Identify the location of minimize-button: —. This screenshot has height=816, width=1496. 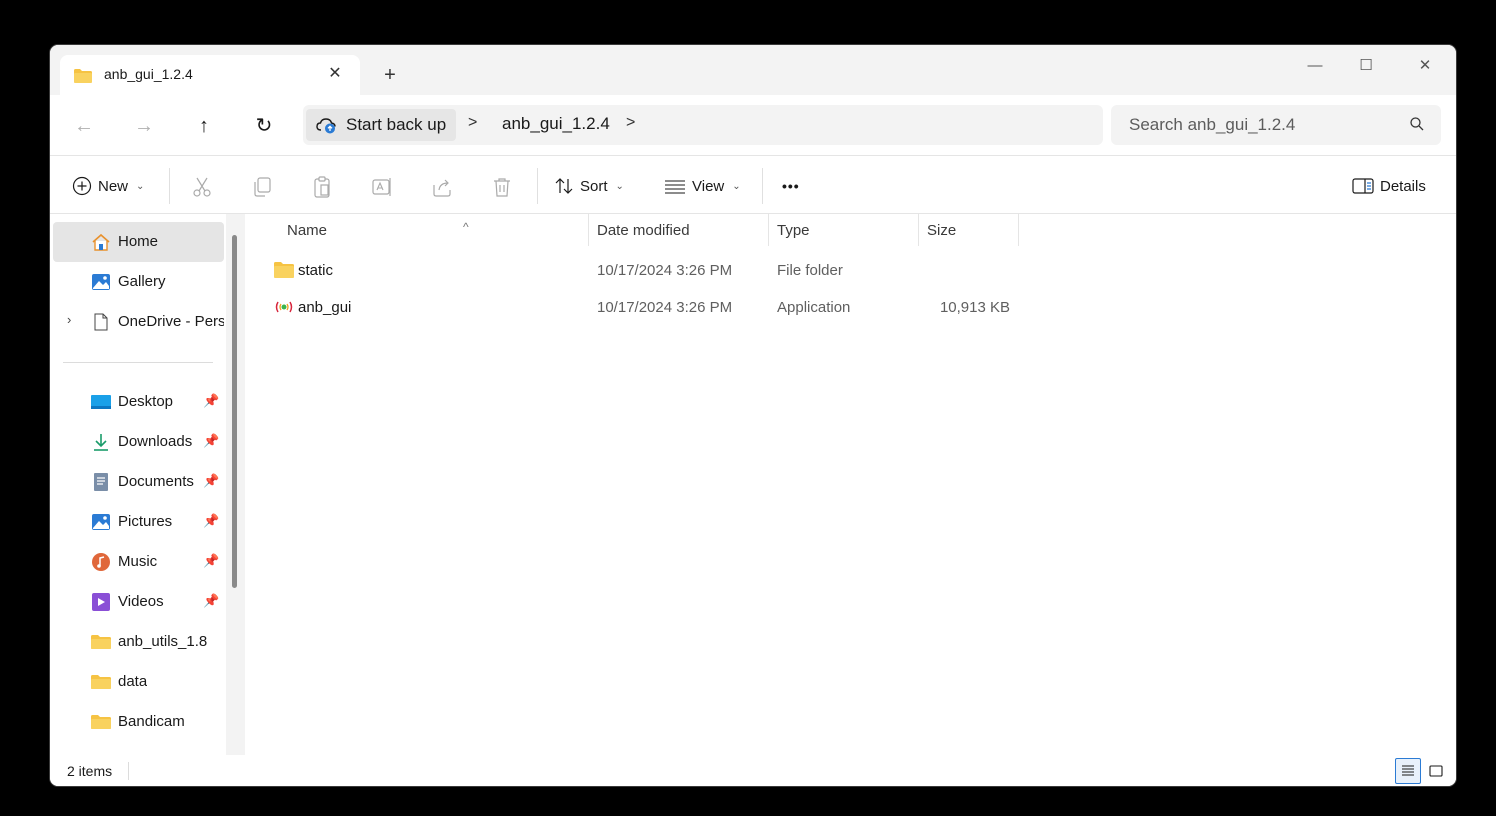
(1315, 66).